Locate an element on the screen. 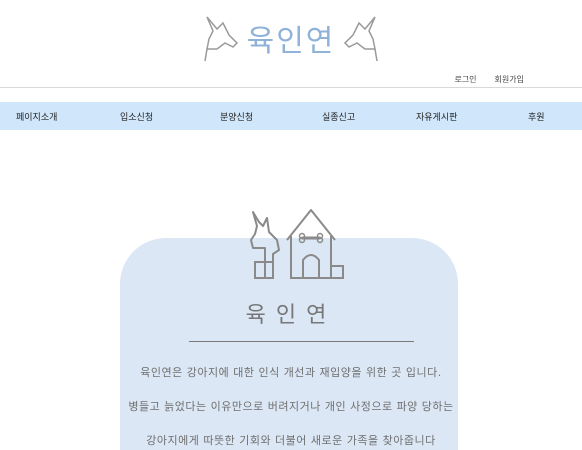 The width and height of the screenshot is (582, 450). title-divider is located at coordinates (301, 341).